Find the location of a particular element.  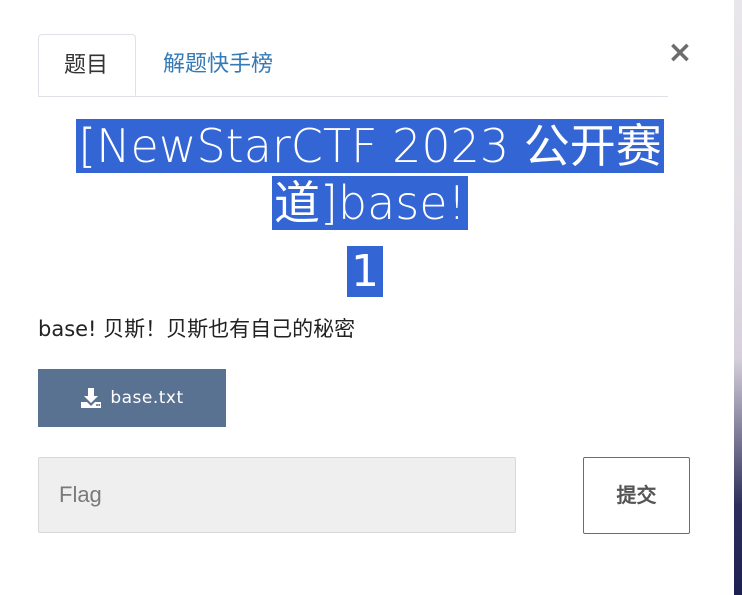

close-icon: × is located at coordinates (680, 52).